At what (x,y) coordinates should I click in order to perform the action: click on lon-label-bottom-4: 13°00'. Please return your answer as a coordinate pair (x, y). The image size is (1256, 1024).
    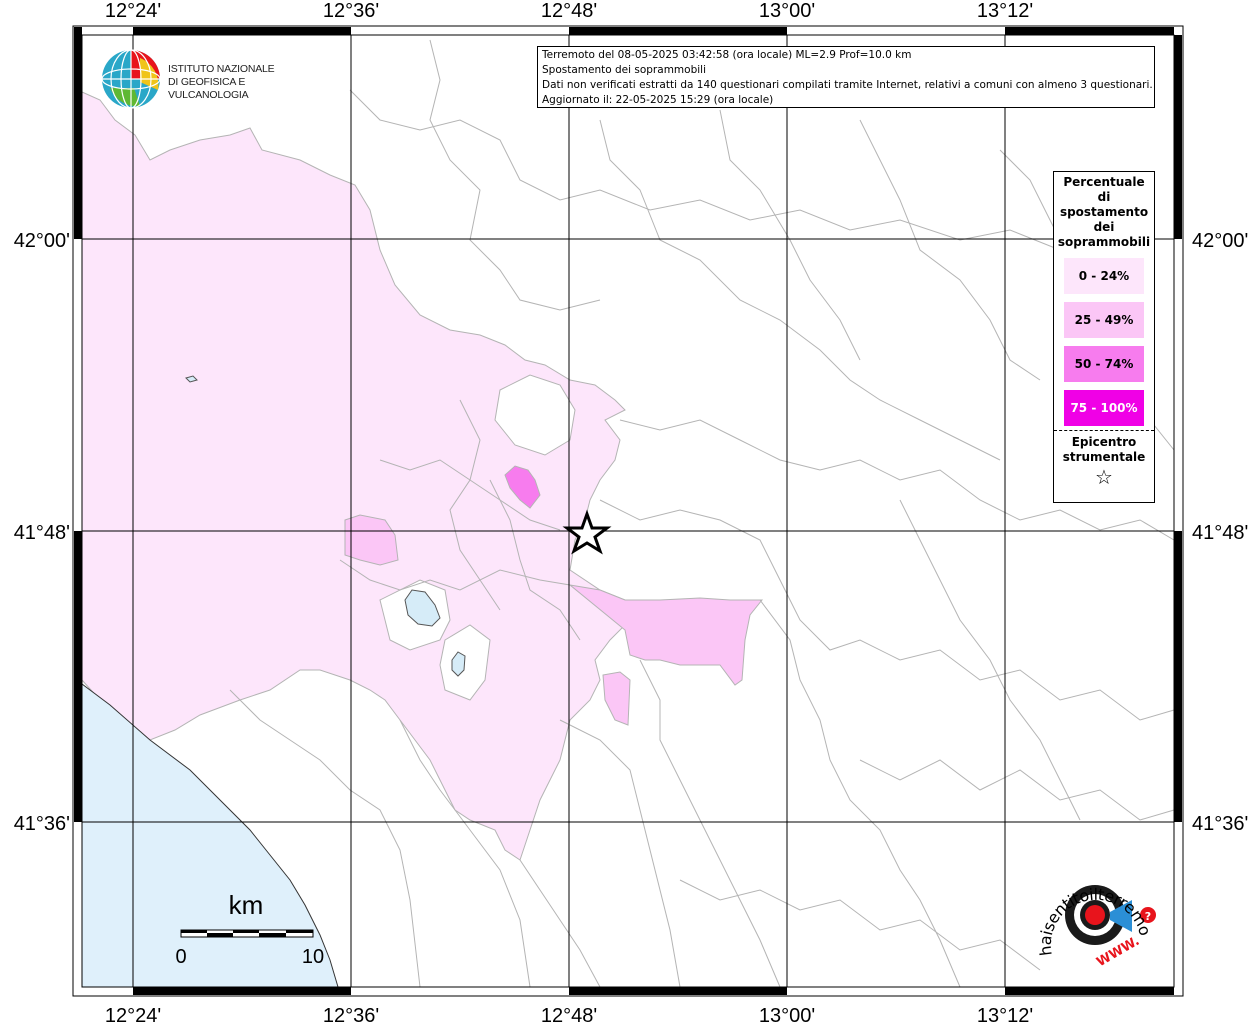
    Looking at the image, I should click on (787, 1014).